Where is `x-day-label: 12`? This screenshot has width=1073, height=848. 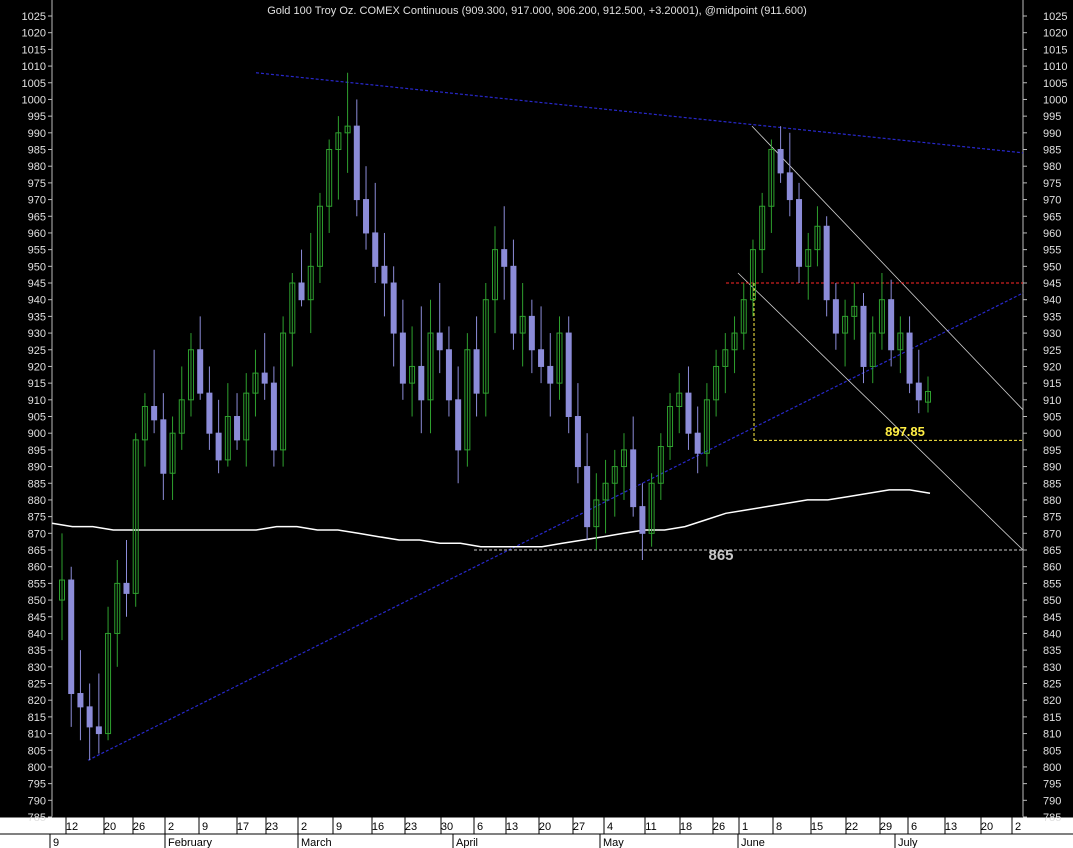
x-day-label: 12 is located at coordinates (72, 827).